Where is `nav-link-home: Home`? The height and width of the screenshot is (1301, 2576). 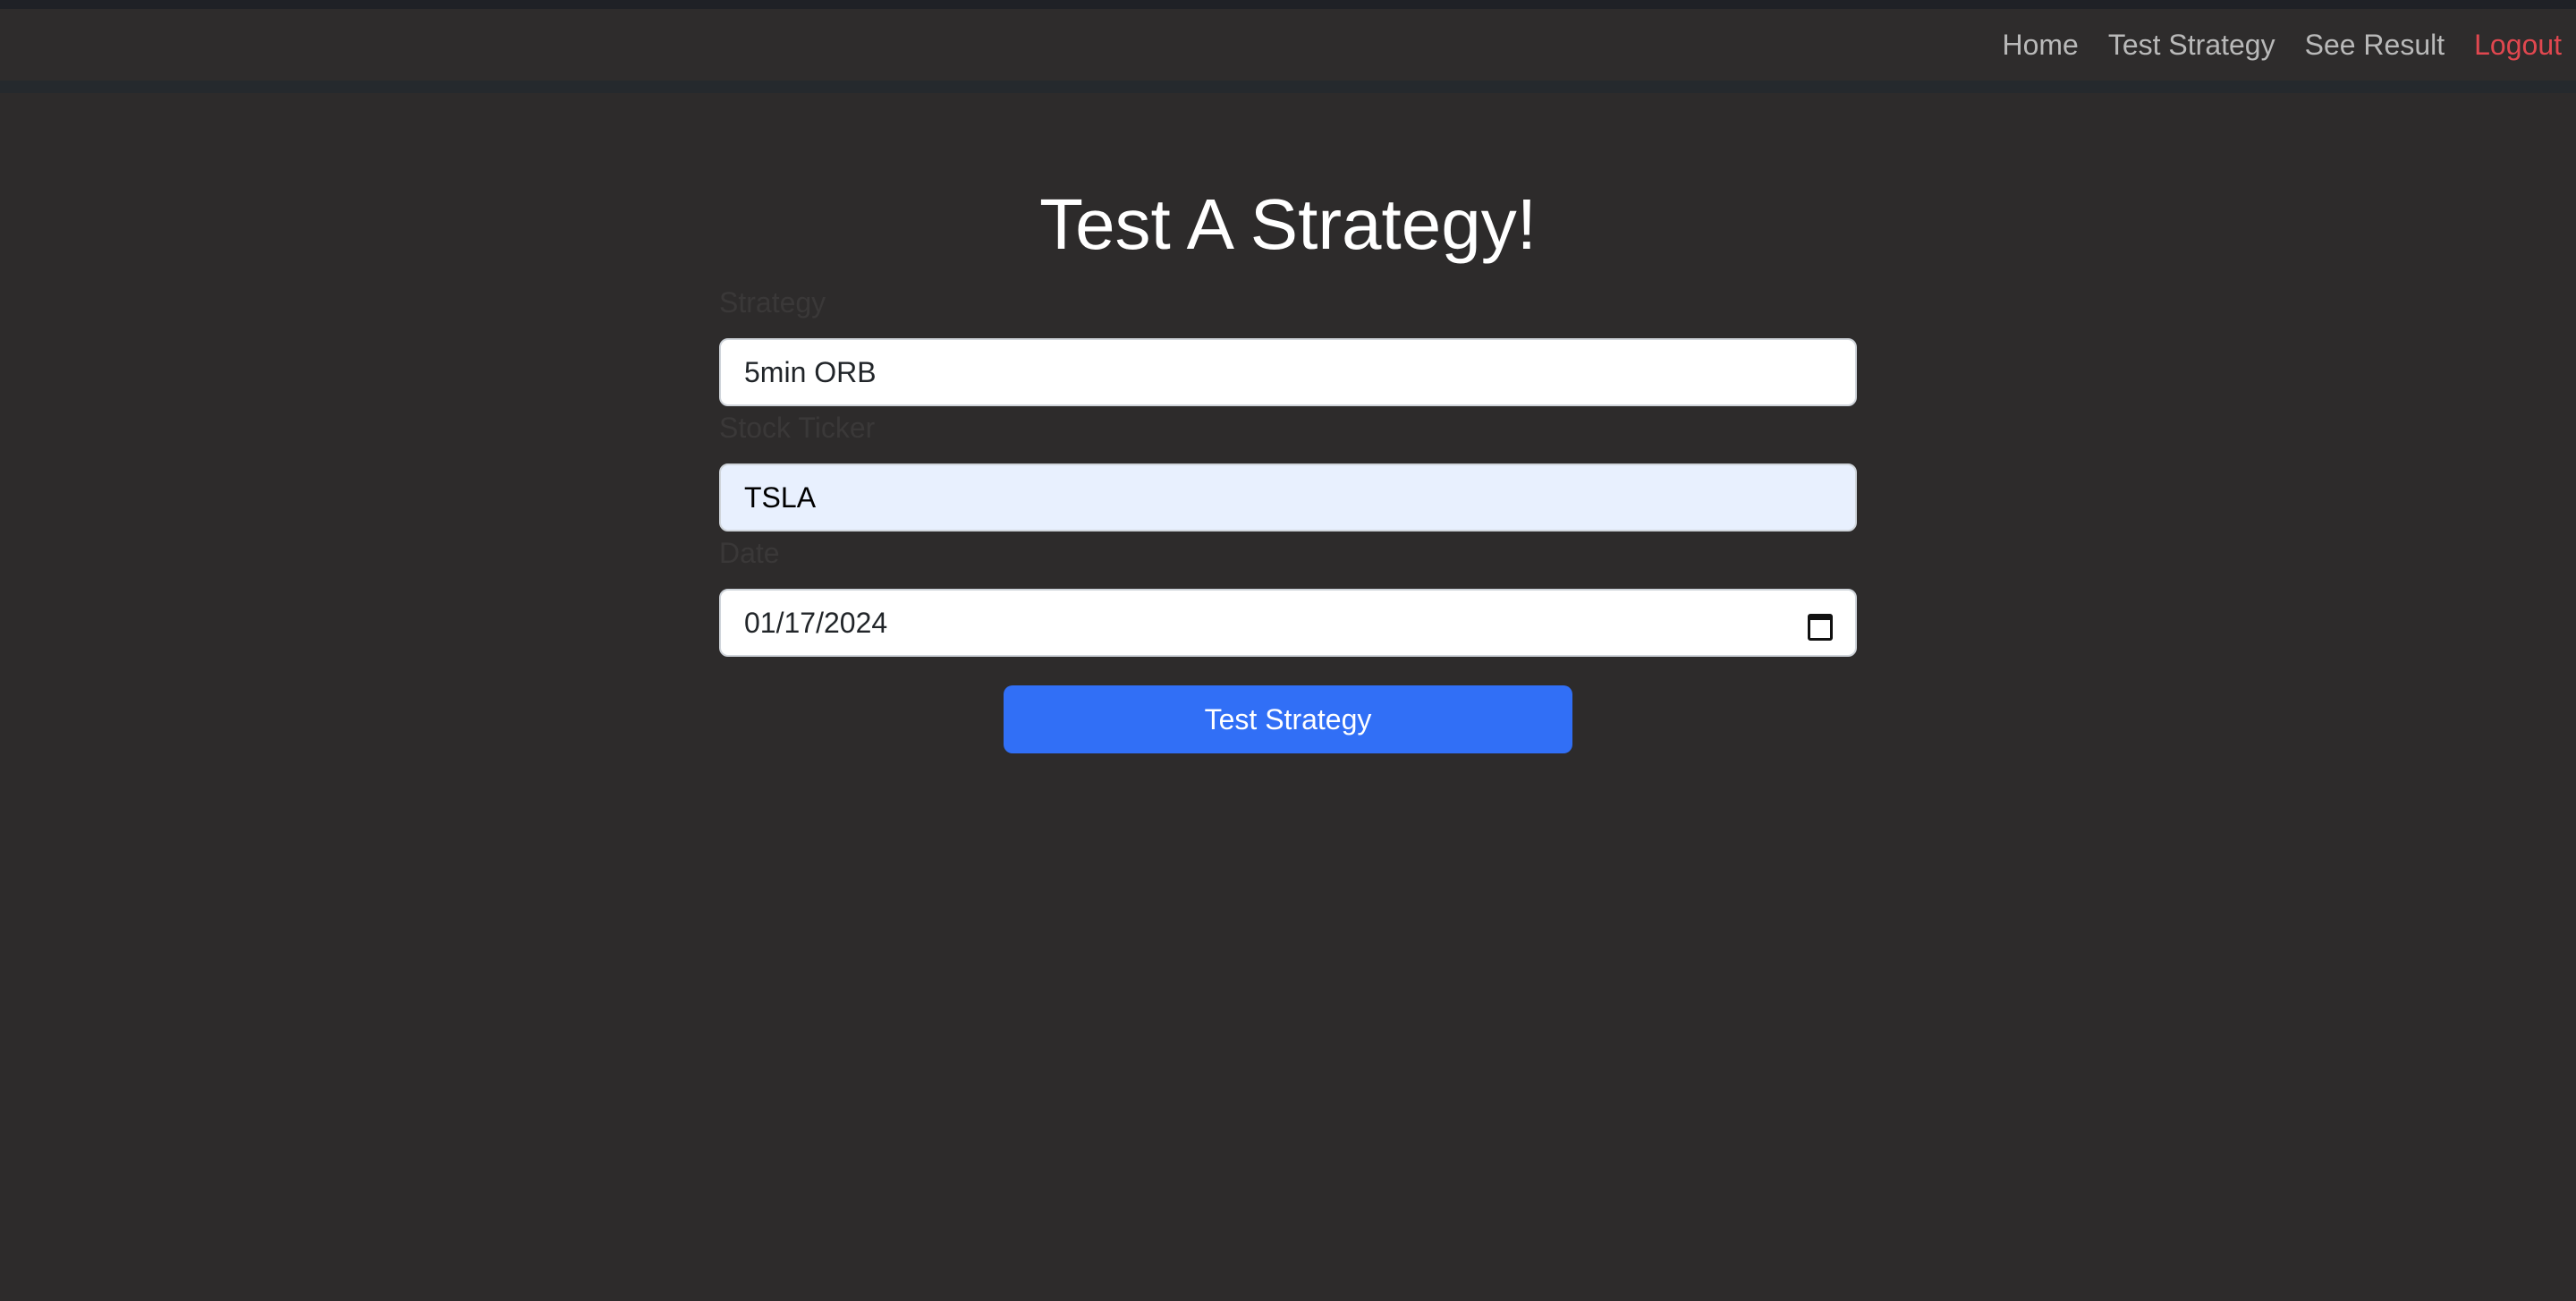 nav-link-home: Home is located at coordinates (2040, 45).